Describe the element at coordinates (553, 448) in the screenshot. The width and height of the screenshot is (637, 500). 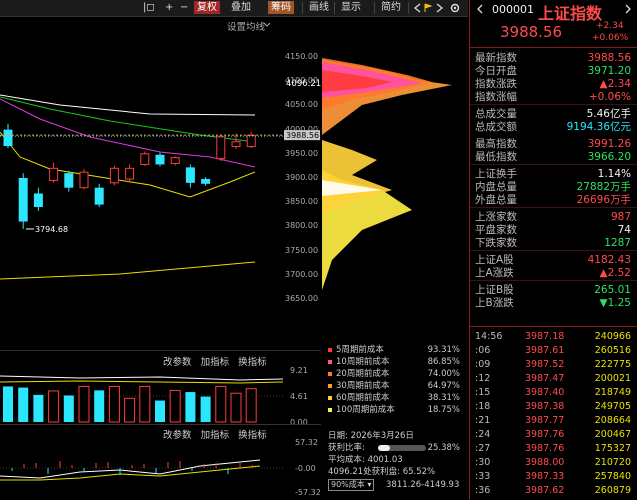
I see `tick-row: :27 3987.76 175327` at that location.